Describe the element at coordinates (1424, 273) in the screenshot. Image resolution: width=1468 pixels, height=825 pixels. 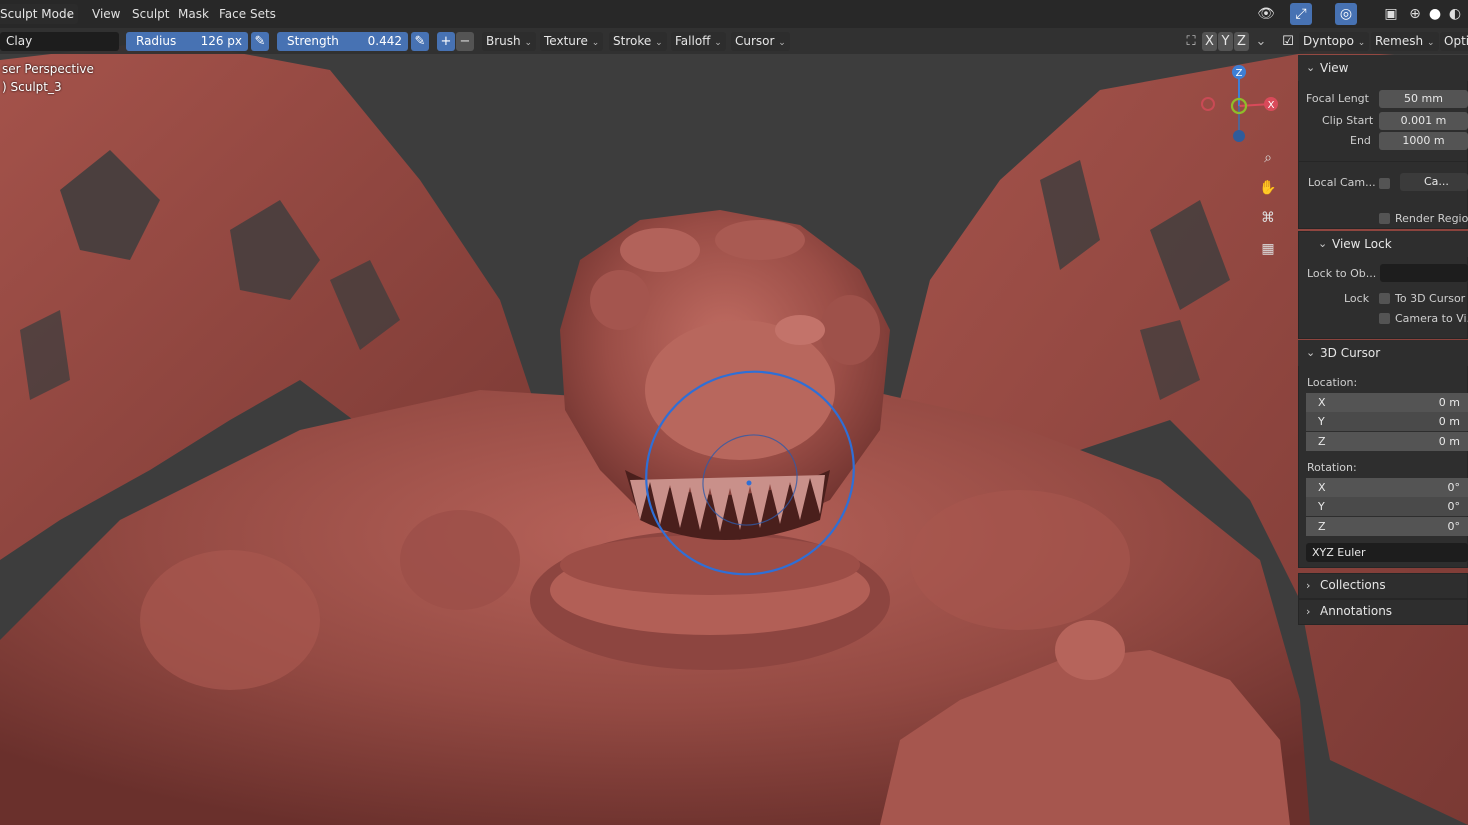
I see `lock-to-object-field` at that location.